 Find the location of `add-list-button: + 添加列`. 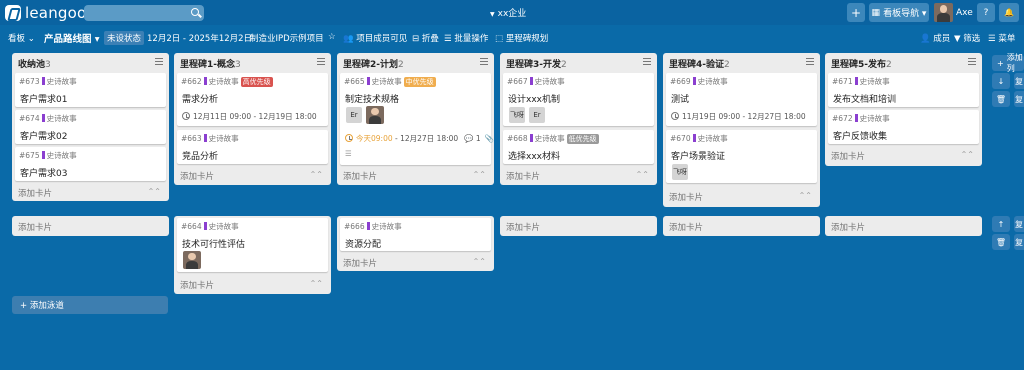

add-list-button: + 添加列 is located at coordinates (1008, 63).